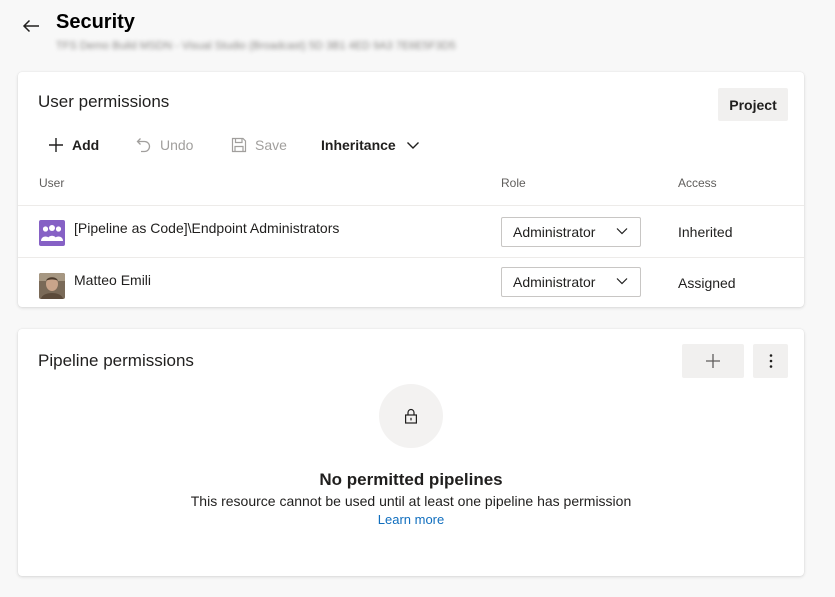 The width and height of the screenshot is (835, 597). Describe the element at coordinates (177, 145) in the screenshot. I see `undo-button-label: Undo` at that location.